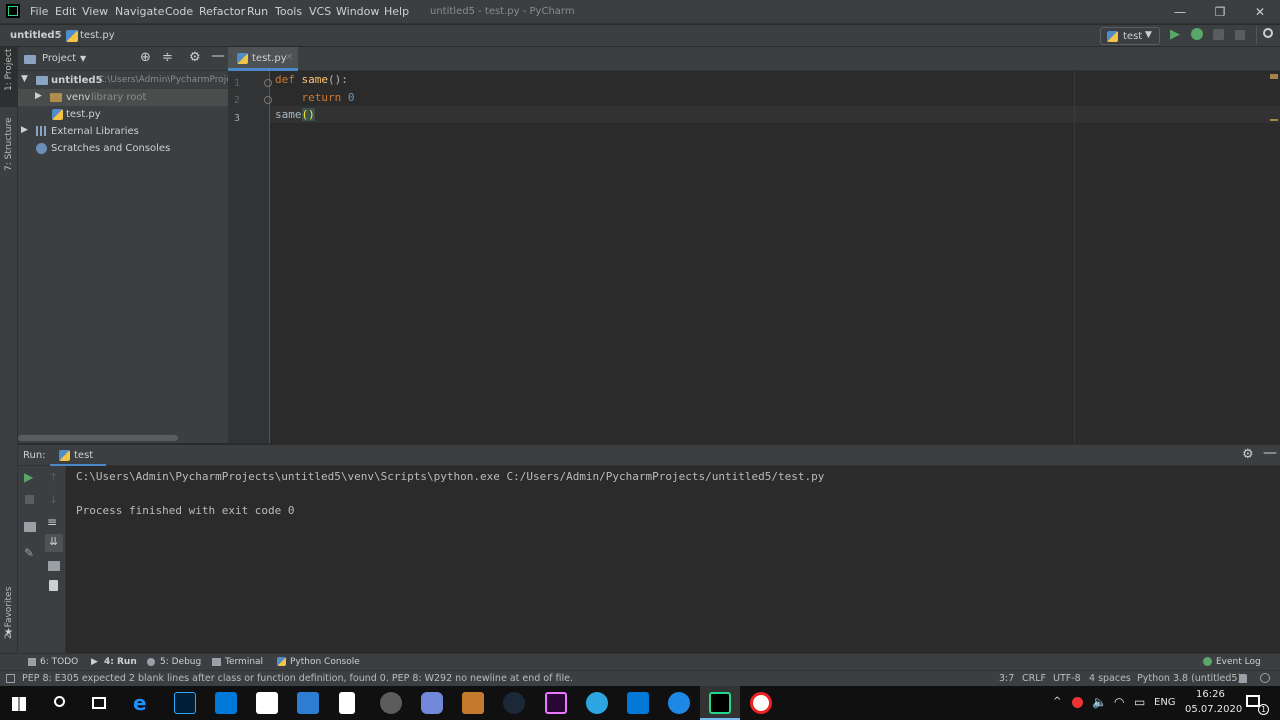 The width and height of the screenshot is (1280, 720). I want to click on task-view-icon, so click(99, 703).